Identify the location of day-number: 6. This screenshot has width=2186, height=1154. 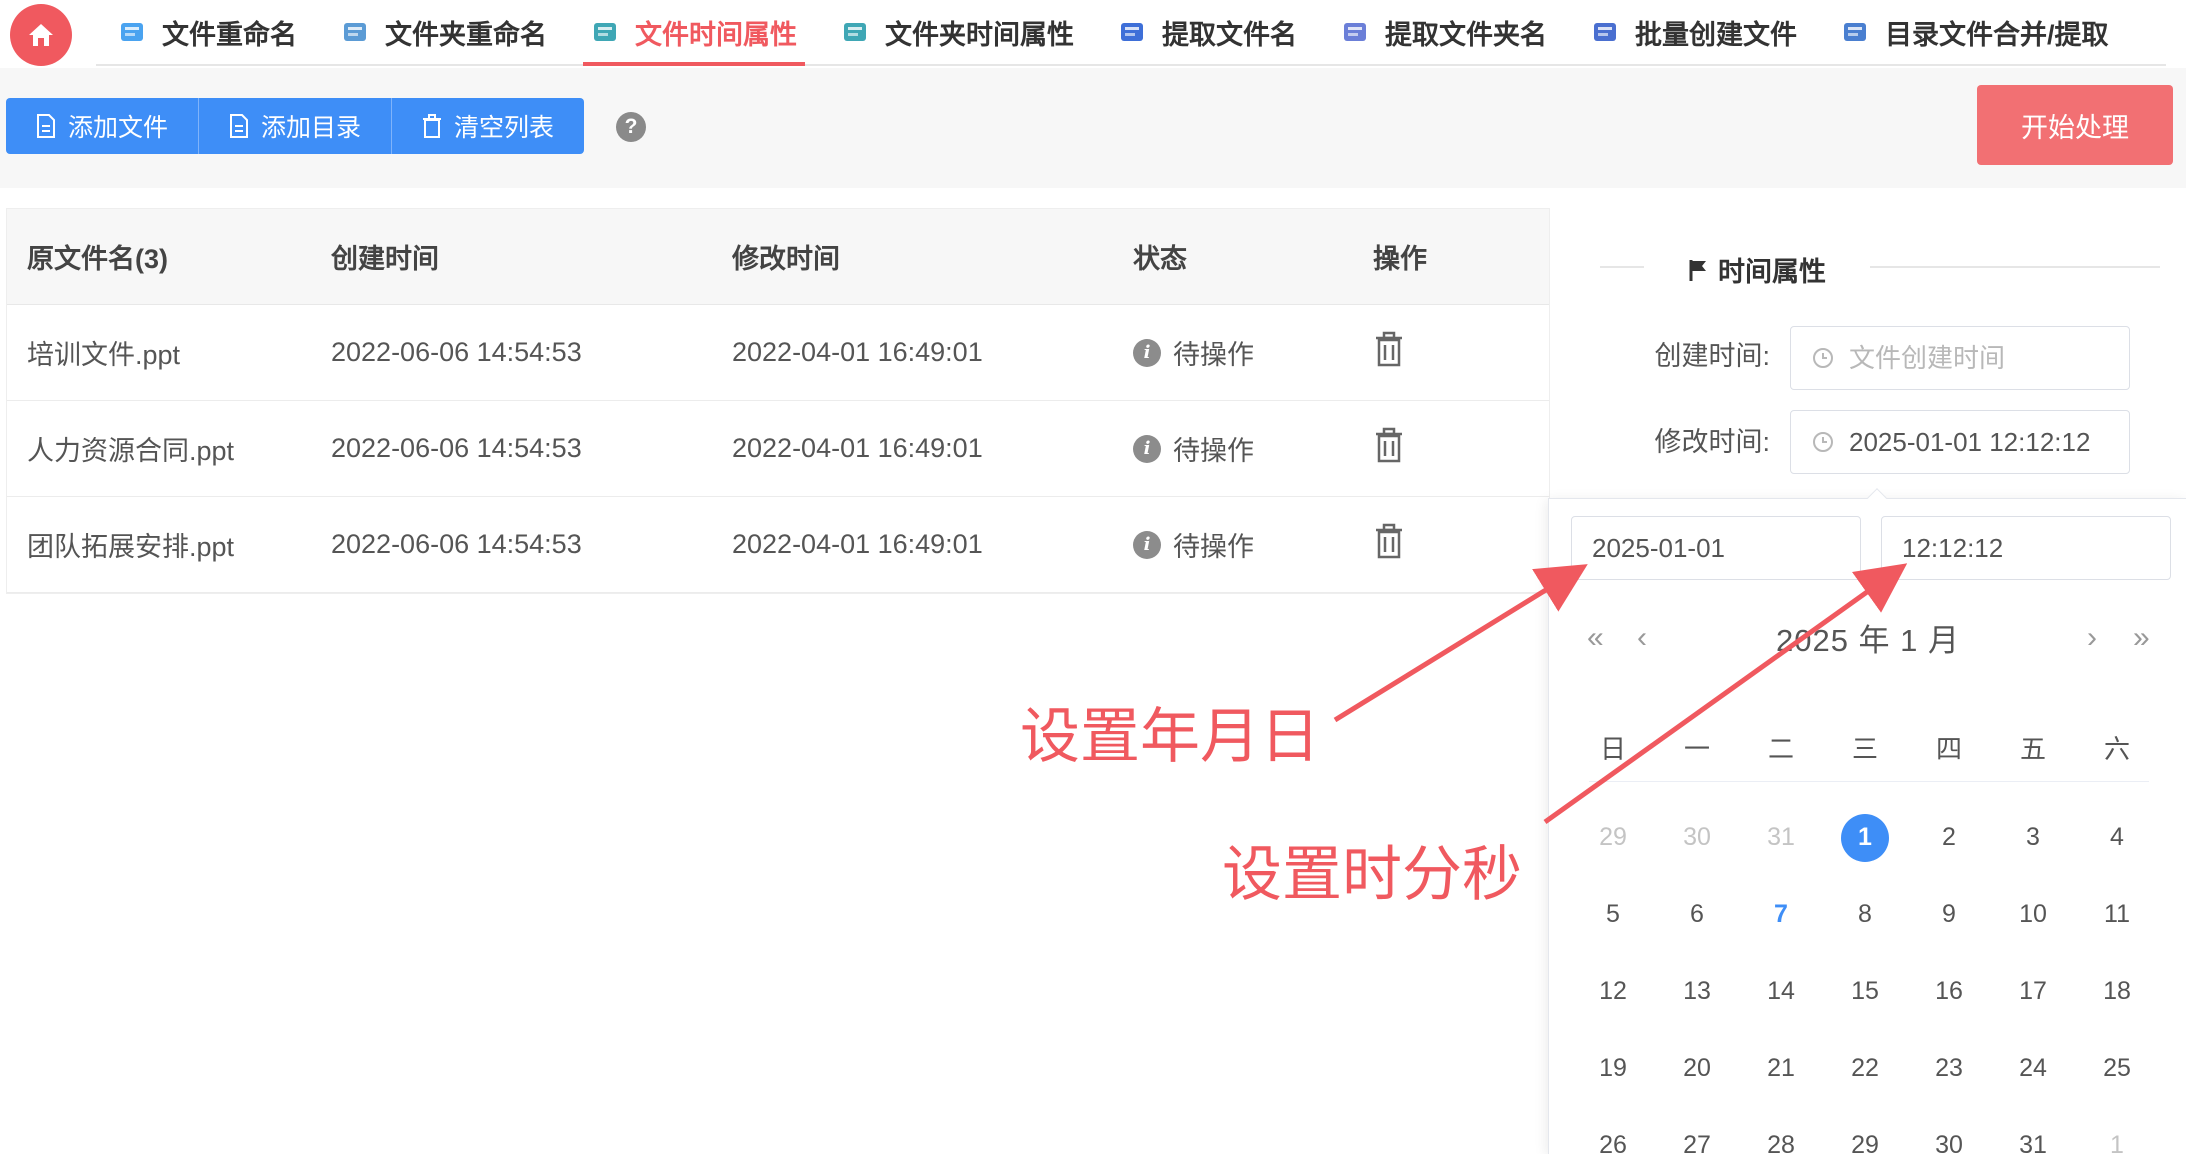
(1697, 914).